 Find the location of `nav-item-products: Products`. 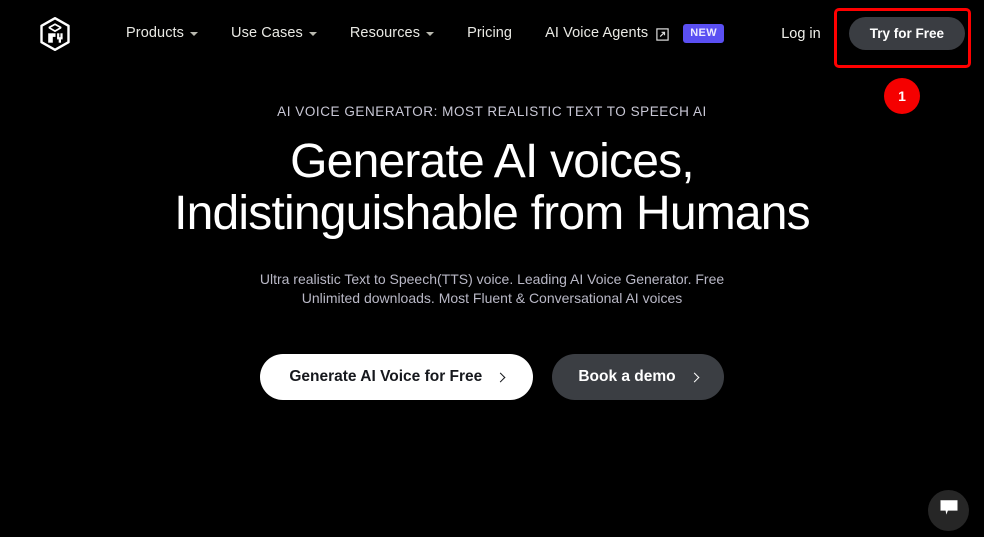

nav-item-products: Products is located at coordinates (162, 33).